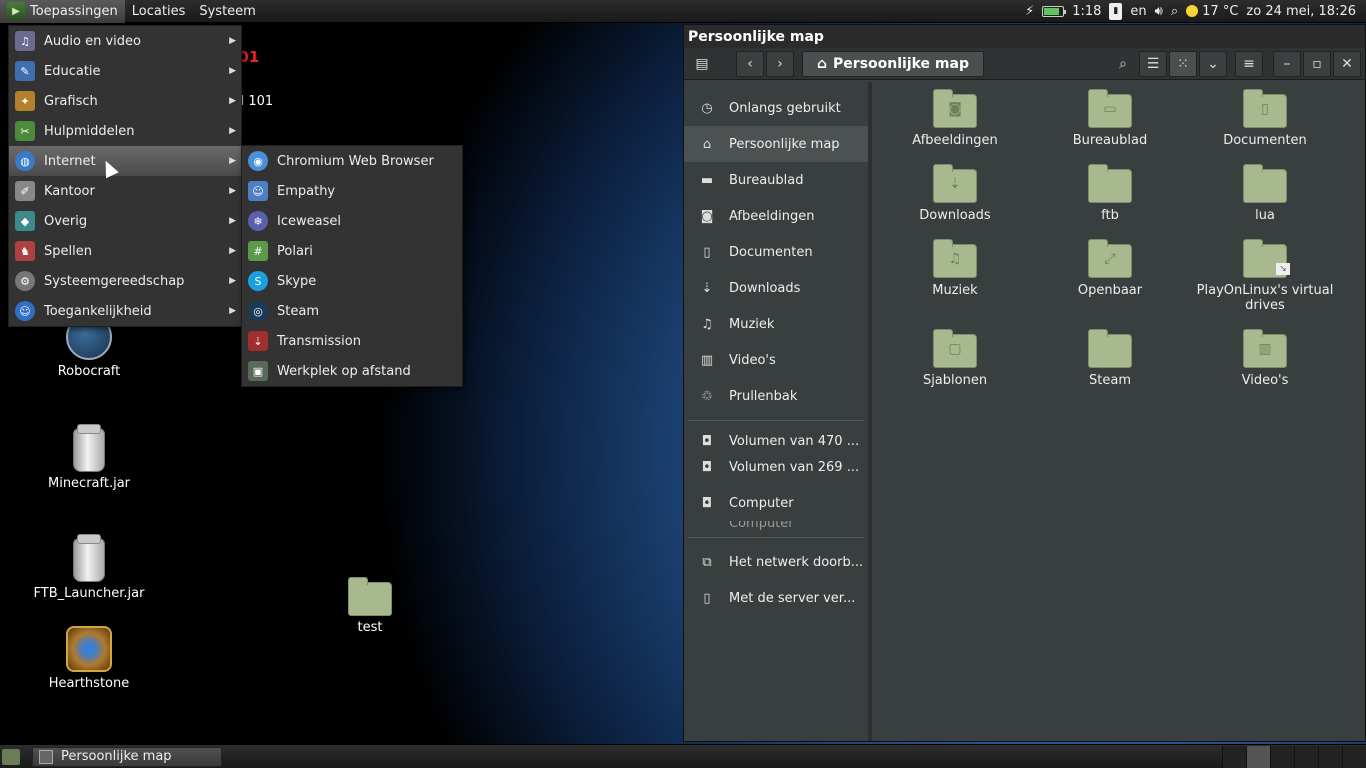 The height and width of the screenshot is (768, 1366). Describe the element at coordinates (955, 358) in the screenshot. I see `file-item-templates: ▢ Sjablonen` at that location.